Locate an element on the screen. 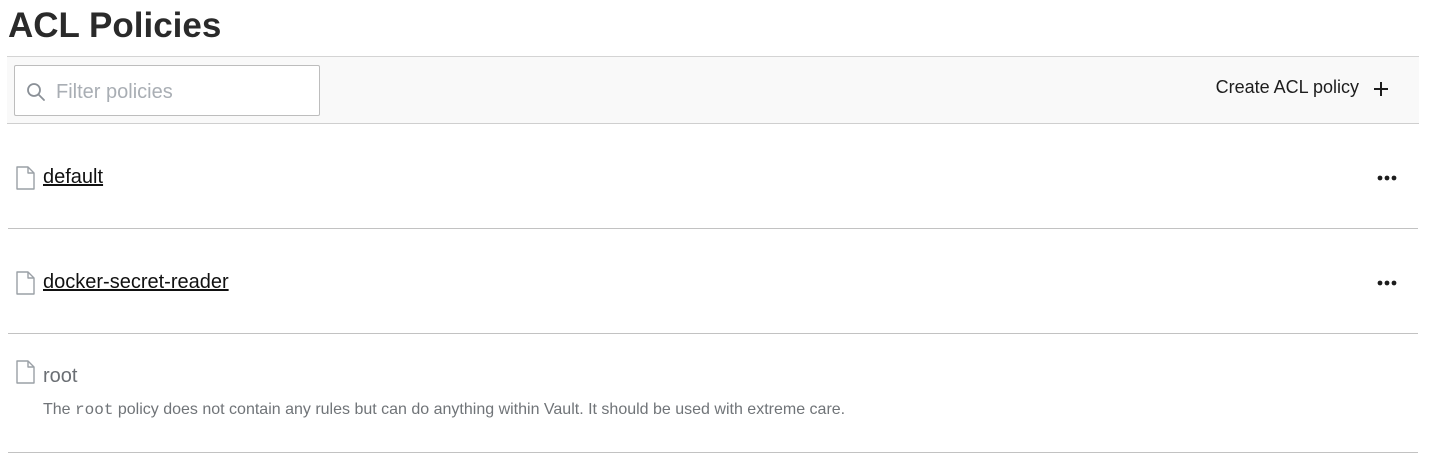 This screenshot has height=460, width=1446. search-input is located at coordinates (181, 92).